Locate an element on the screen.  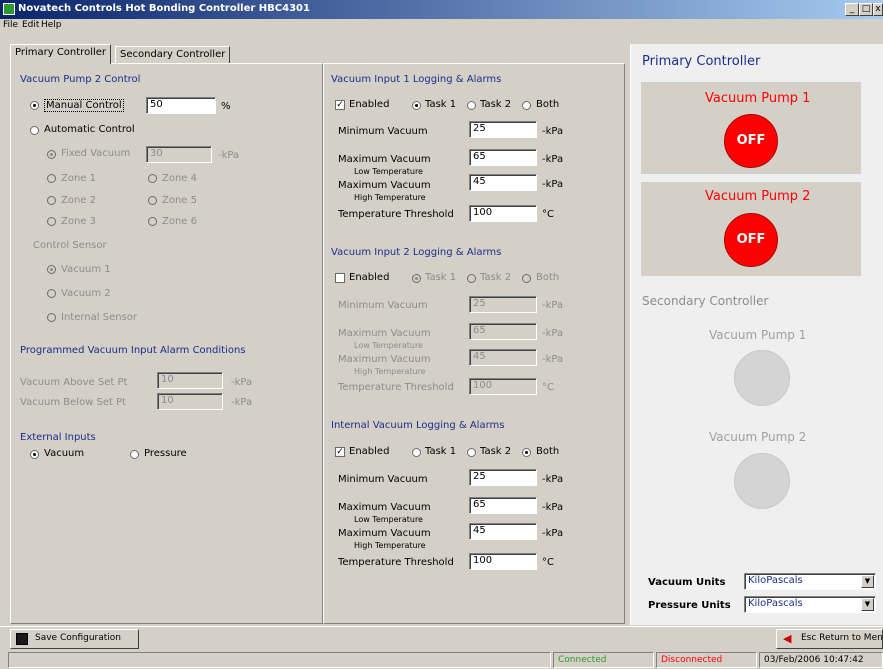
secondary-controller-title: Secondary Controller is located at coordinates (705, 301).